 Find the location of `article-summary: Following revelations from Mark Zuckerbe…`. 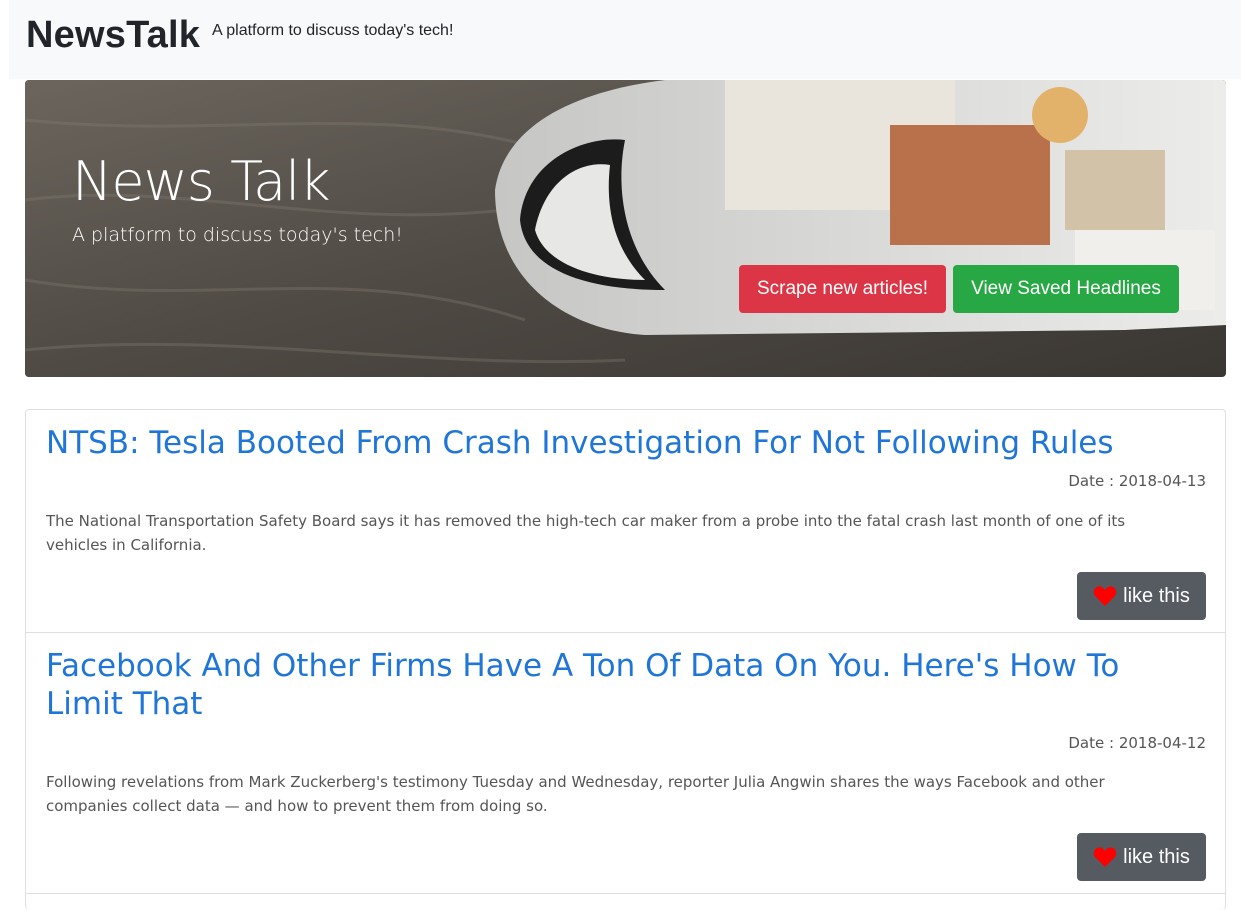

article-summary: Following revelations from Mark Zuckerbe… is located at coordinates (575, 794).